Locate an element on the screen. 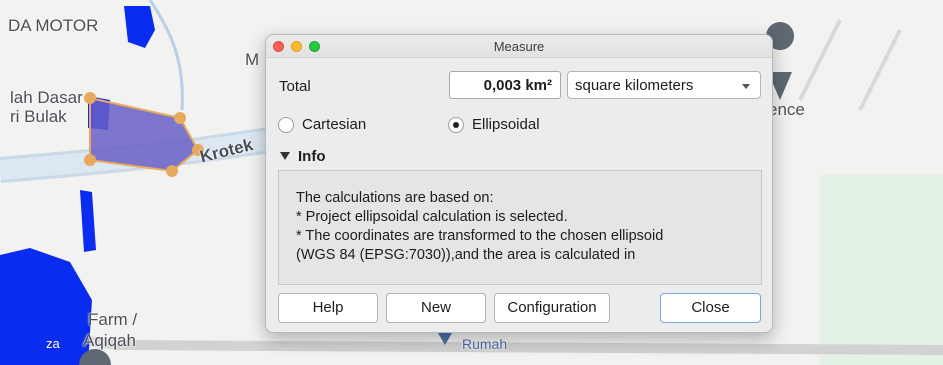 The image size is (943, 365). ellipsoidal-radio is located at coordinates (456, 125).